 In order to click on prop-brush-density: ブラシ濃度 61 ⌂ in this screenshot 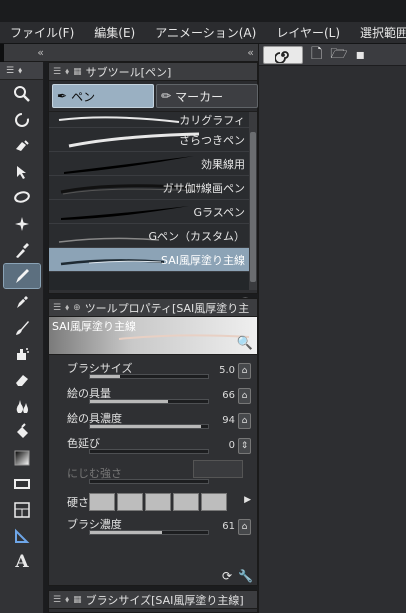, I will do `click(153, 527)`.